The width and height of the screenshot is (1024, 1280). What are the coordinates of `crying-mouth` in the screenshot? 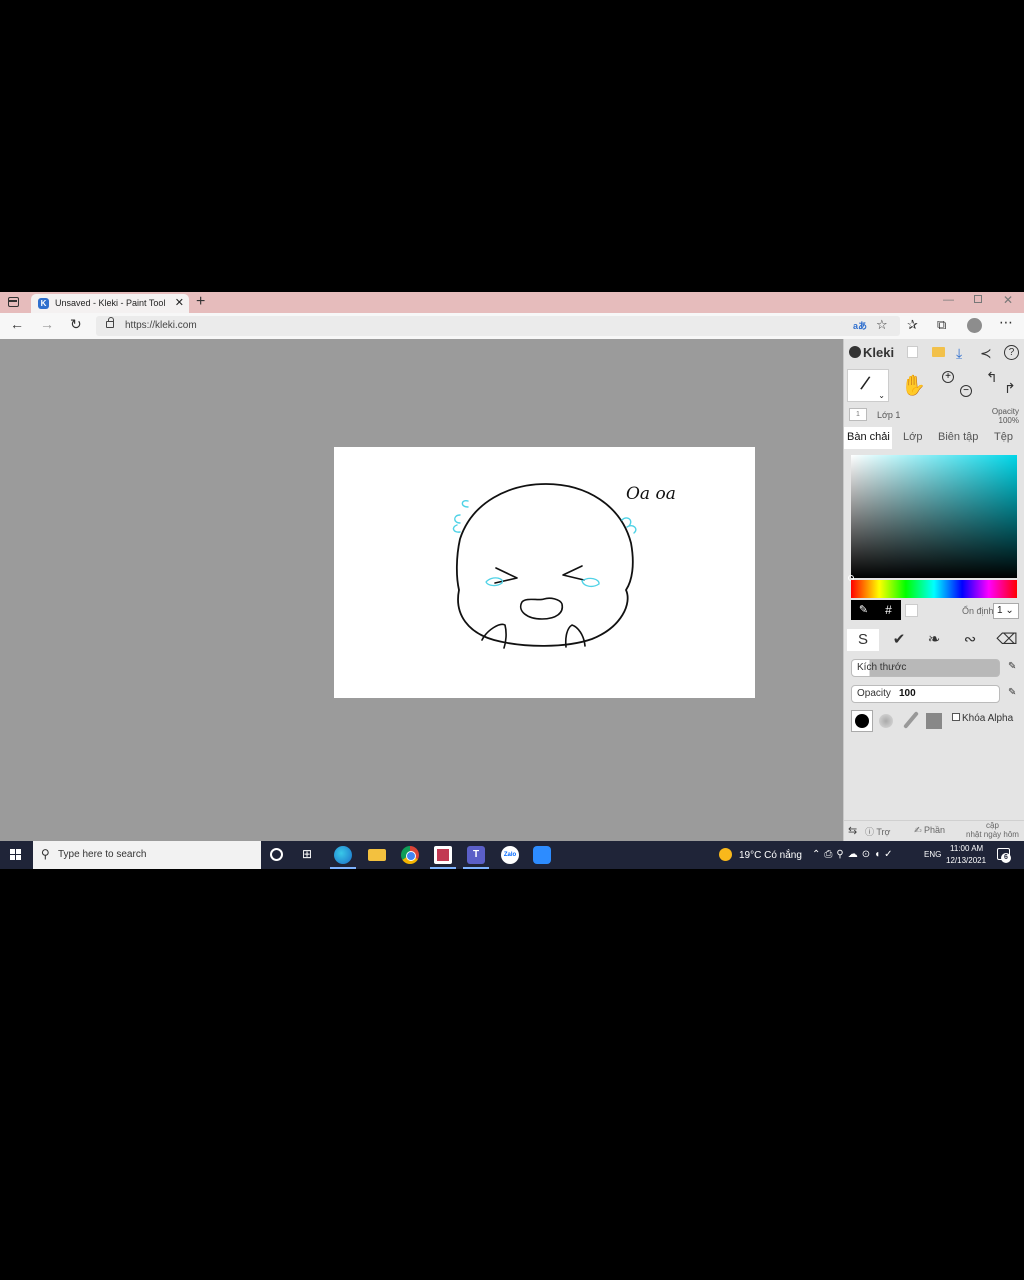 It's located at (542, 608).